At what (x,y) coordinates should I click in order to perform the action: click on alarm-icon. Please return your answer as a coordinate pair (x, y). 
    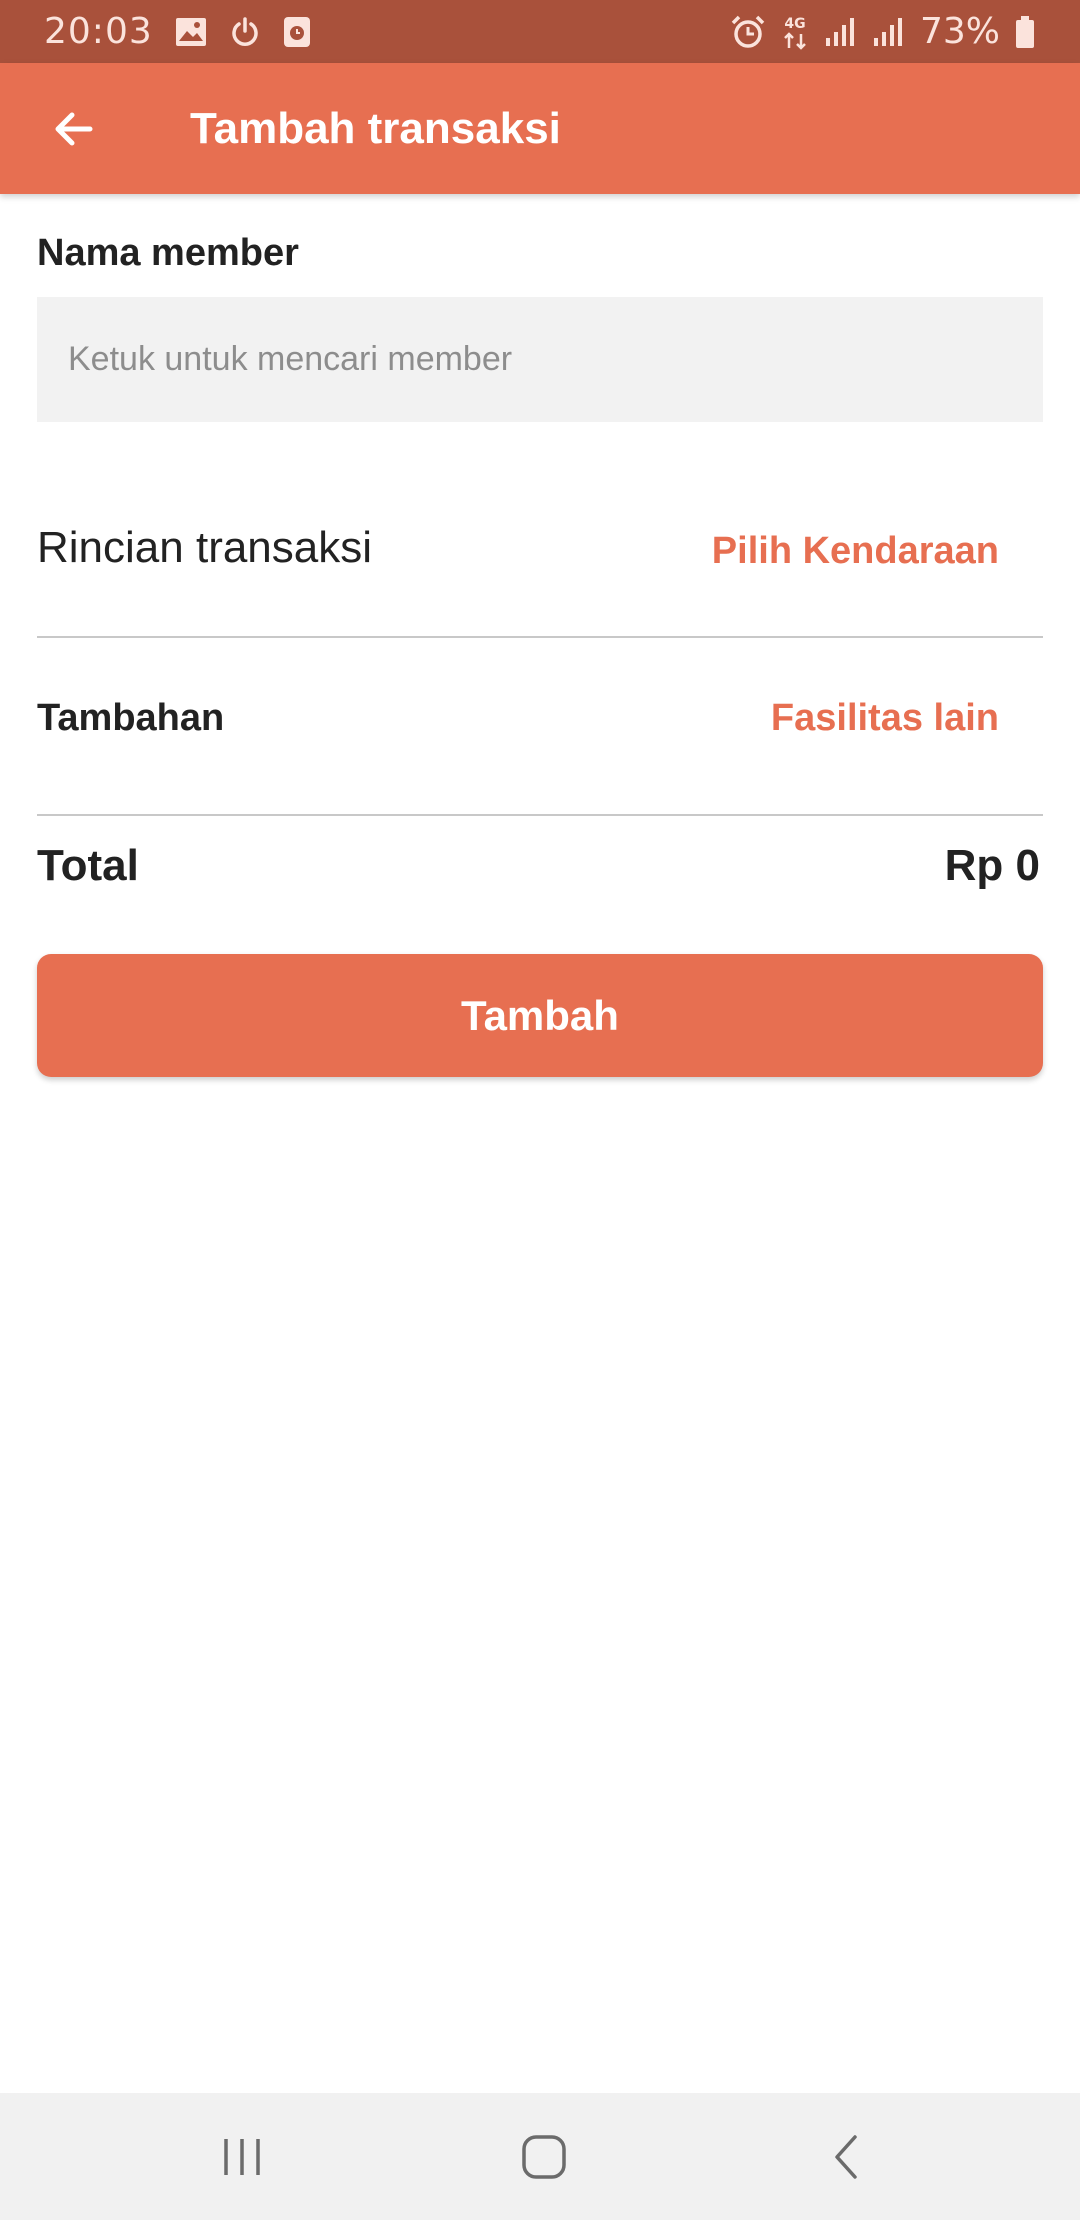
    Looking at the image, I should click on (748, 32).